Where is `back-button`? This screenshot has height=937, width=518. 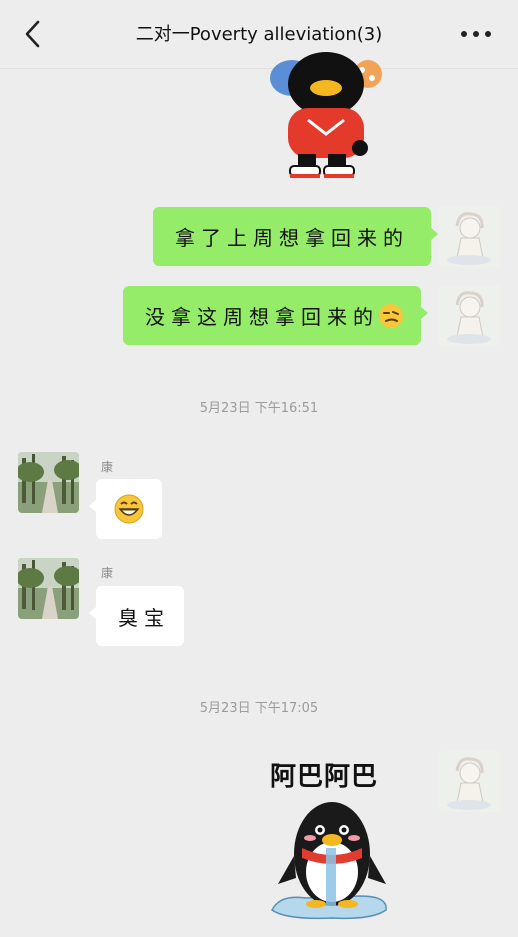 back-button is located at coordinates (34, 34).